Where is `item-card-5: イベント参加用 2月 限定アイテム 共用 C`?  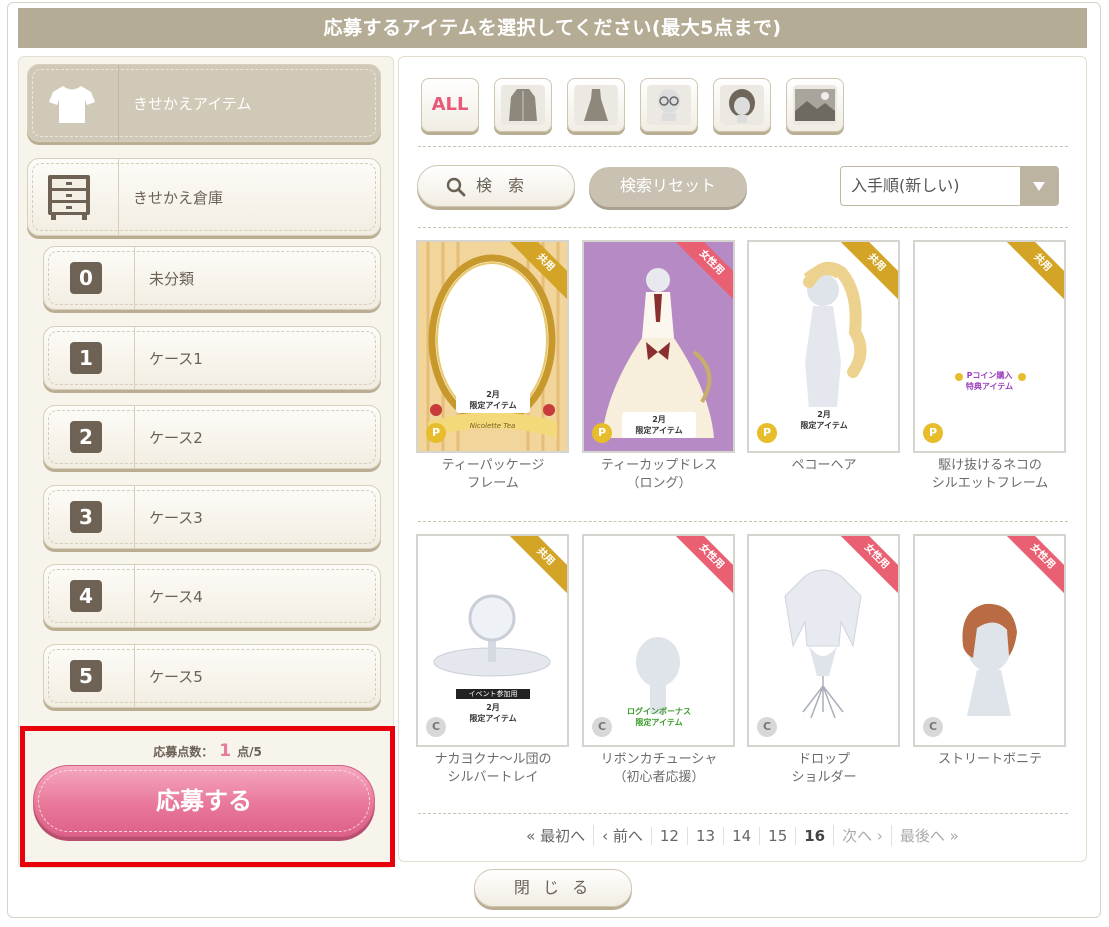 item-card-5: イベント参加用 2月 限定アイテム 共用 C is located at coordinates (492, 640).